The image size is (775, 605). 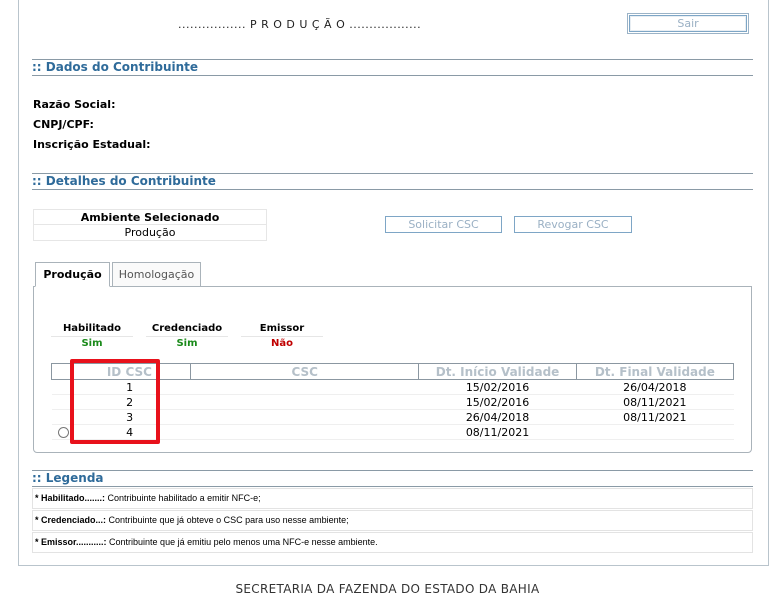 I want to click on solicitar-csc-button: Solicitar CSC, so click(x=443, y=224).